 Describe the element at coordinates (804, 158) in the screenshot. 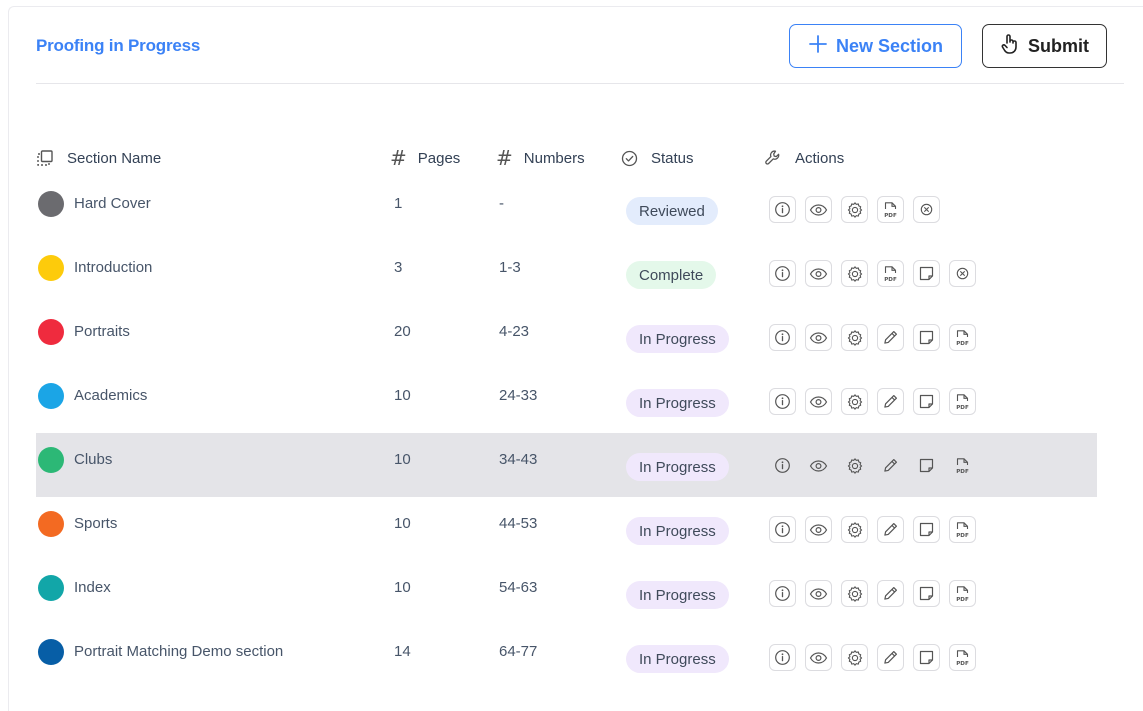

I see `column-header-actions: Actions` at that location.